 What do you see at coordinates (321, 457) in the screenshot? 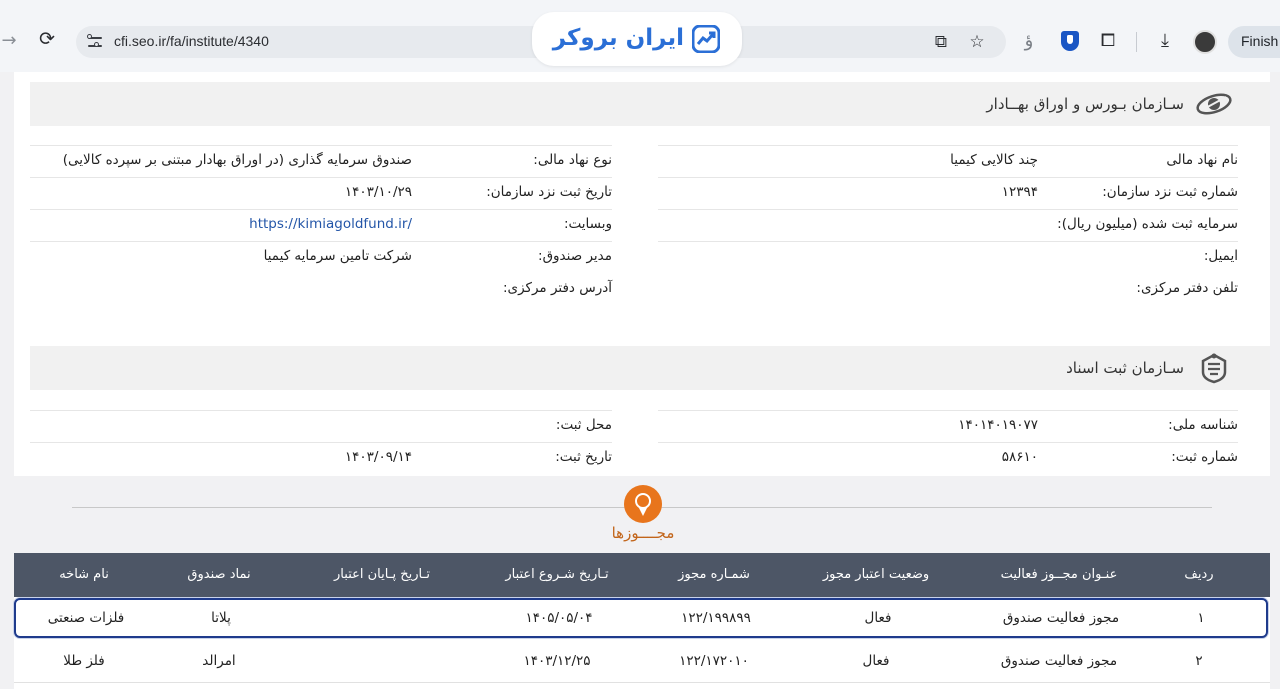
I see `field-row: تاریخ ثبت: ۱۴۰۳/۰۹/۱۴` at bounding box center [321, 457].